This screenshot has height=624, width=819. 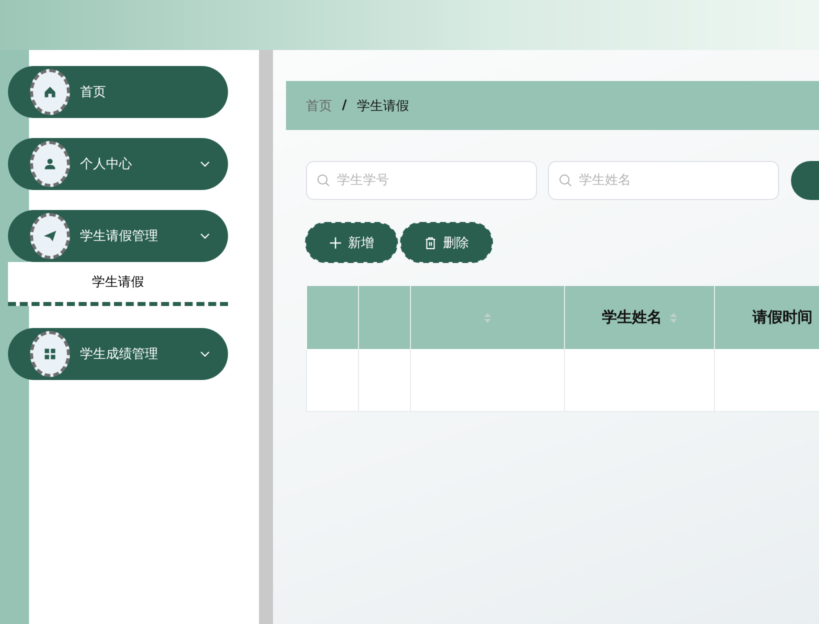 What do you see at coordinates (632, 317) in the screenshot?
I see `column-header: 学生姓名` at bounding box center [632, 317].